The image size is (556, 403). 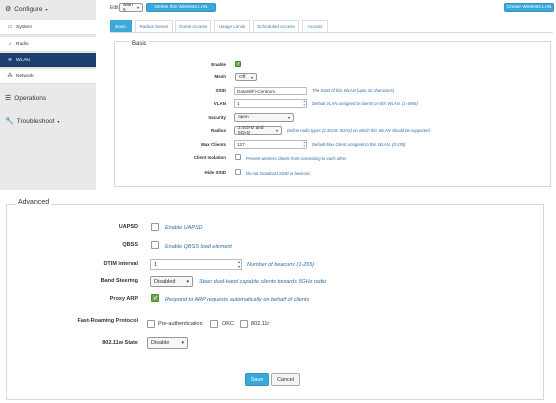 What do you see at coordinates (242, 77) in the screenshot?
I see `mesh-select-value: Off` at bounding box center [242, 77].